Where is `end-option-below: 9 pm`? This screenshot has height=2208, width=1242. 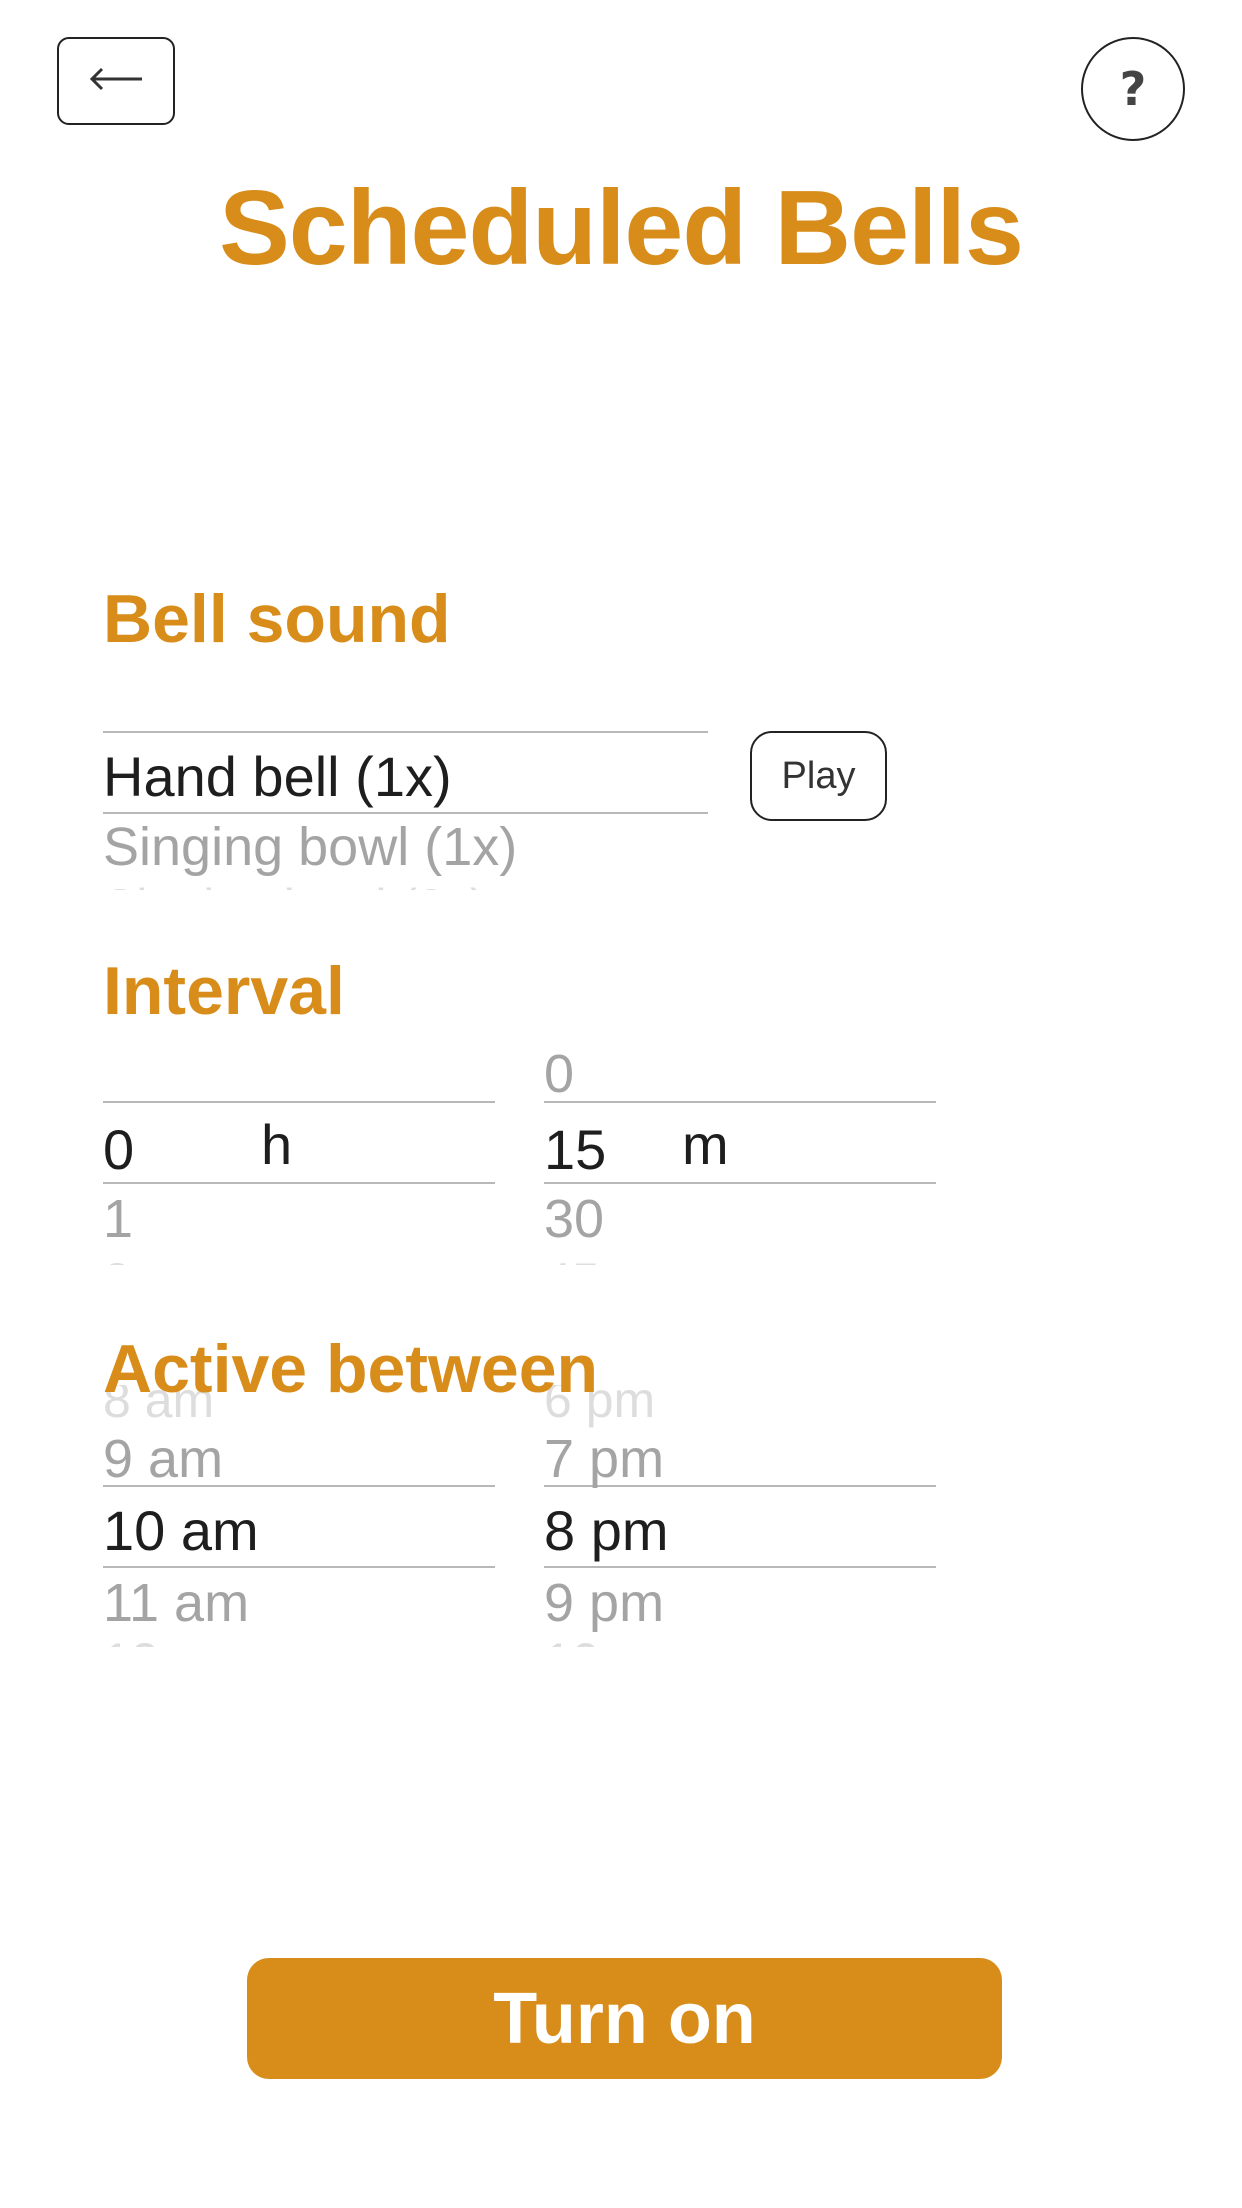
end-option-below: 9 pm is located at coordinates (604, 1603).